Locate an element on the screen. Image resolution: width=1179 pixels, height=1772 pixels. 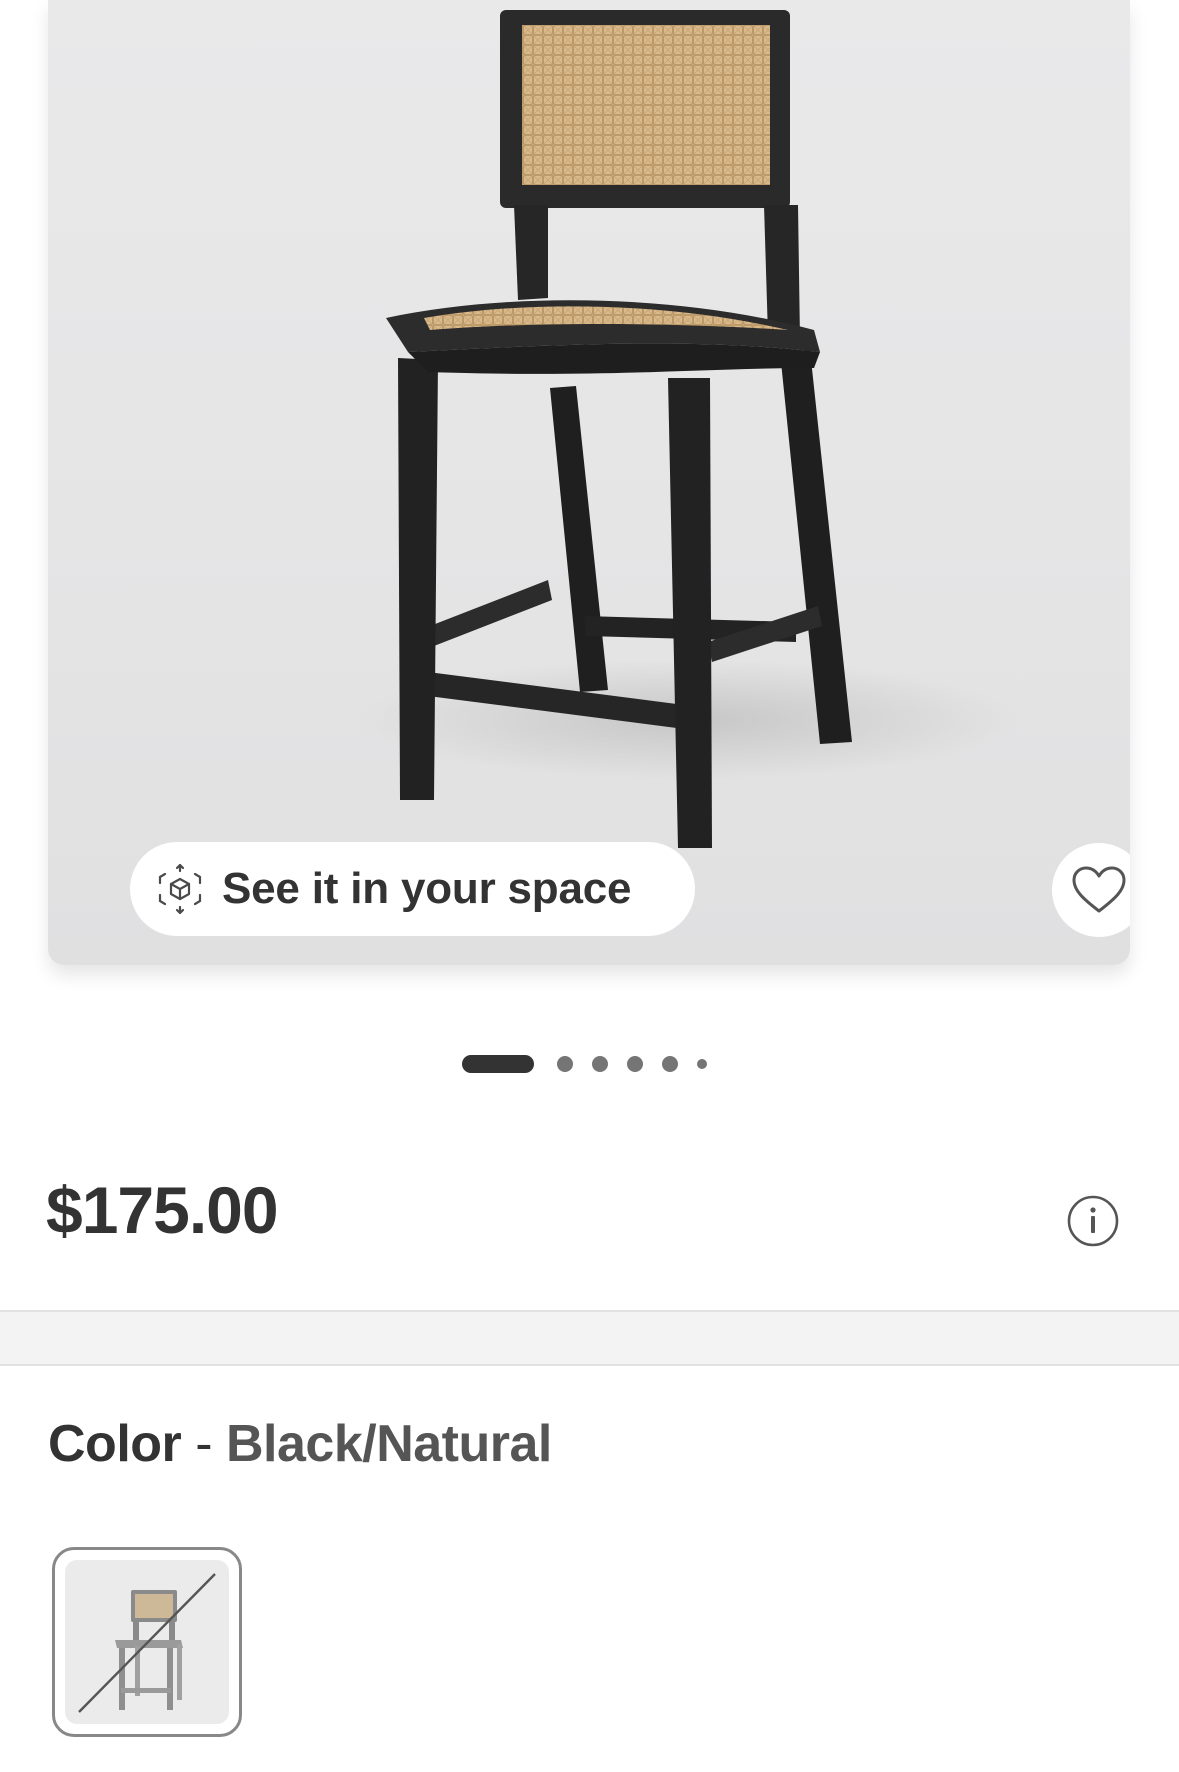
swatch-thumbnail is located at coordinates (147, 1642).